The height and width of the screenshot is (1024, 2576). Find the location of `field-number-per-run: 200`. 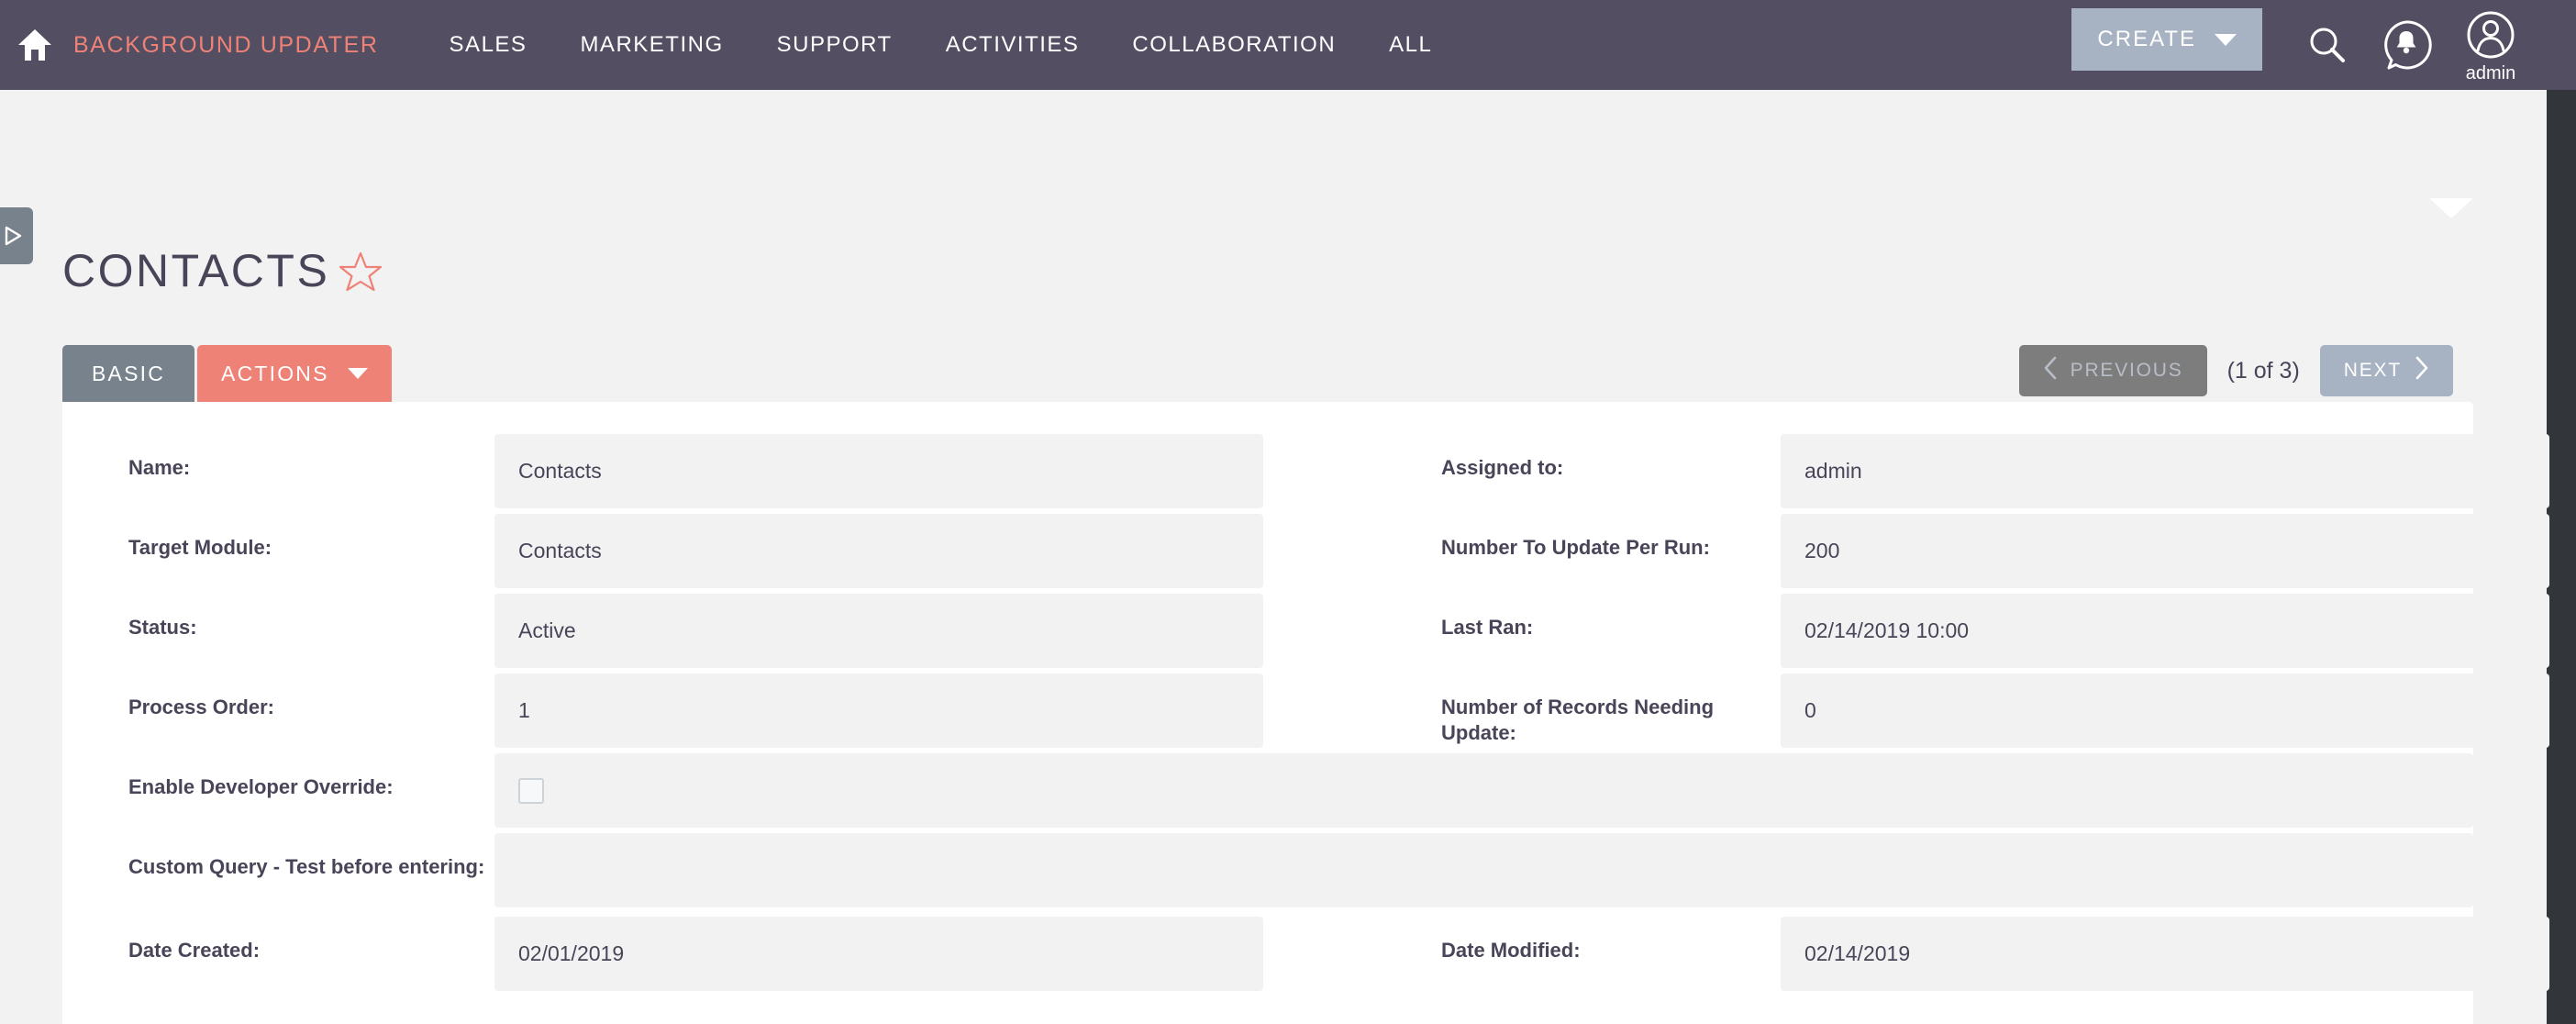

field-number-per-run: 200 is located at coordinates (2165, 551).